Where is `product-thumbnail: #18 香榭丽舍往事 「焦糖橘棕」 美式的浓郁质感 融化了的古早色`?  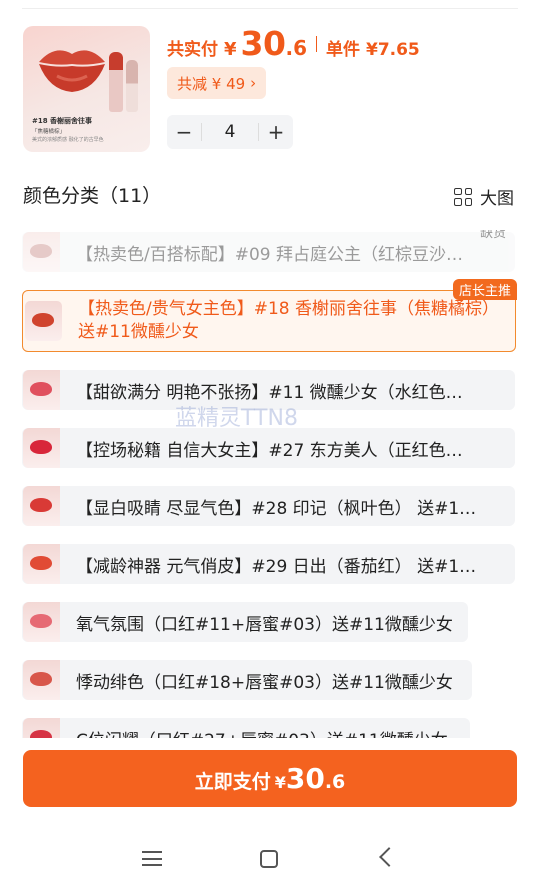
product-thumbnail: #18 香榭丽舍往事 「焦糖橘棕」 美式的浓郁质感 融化了的古早色 is located at coordinates (86, 89).